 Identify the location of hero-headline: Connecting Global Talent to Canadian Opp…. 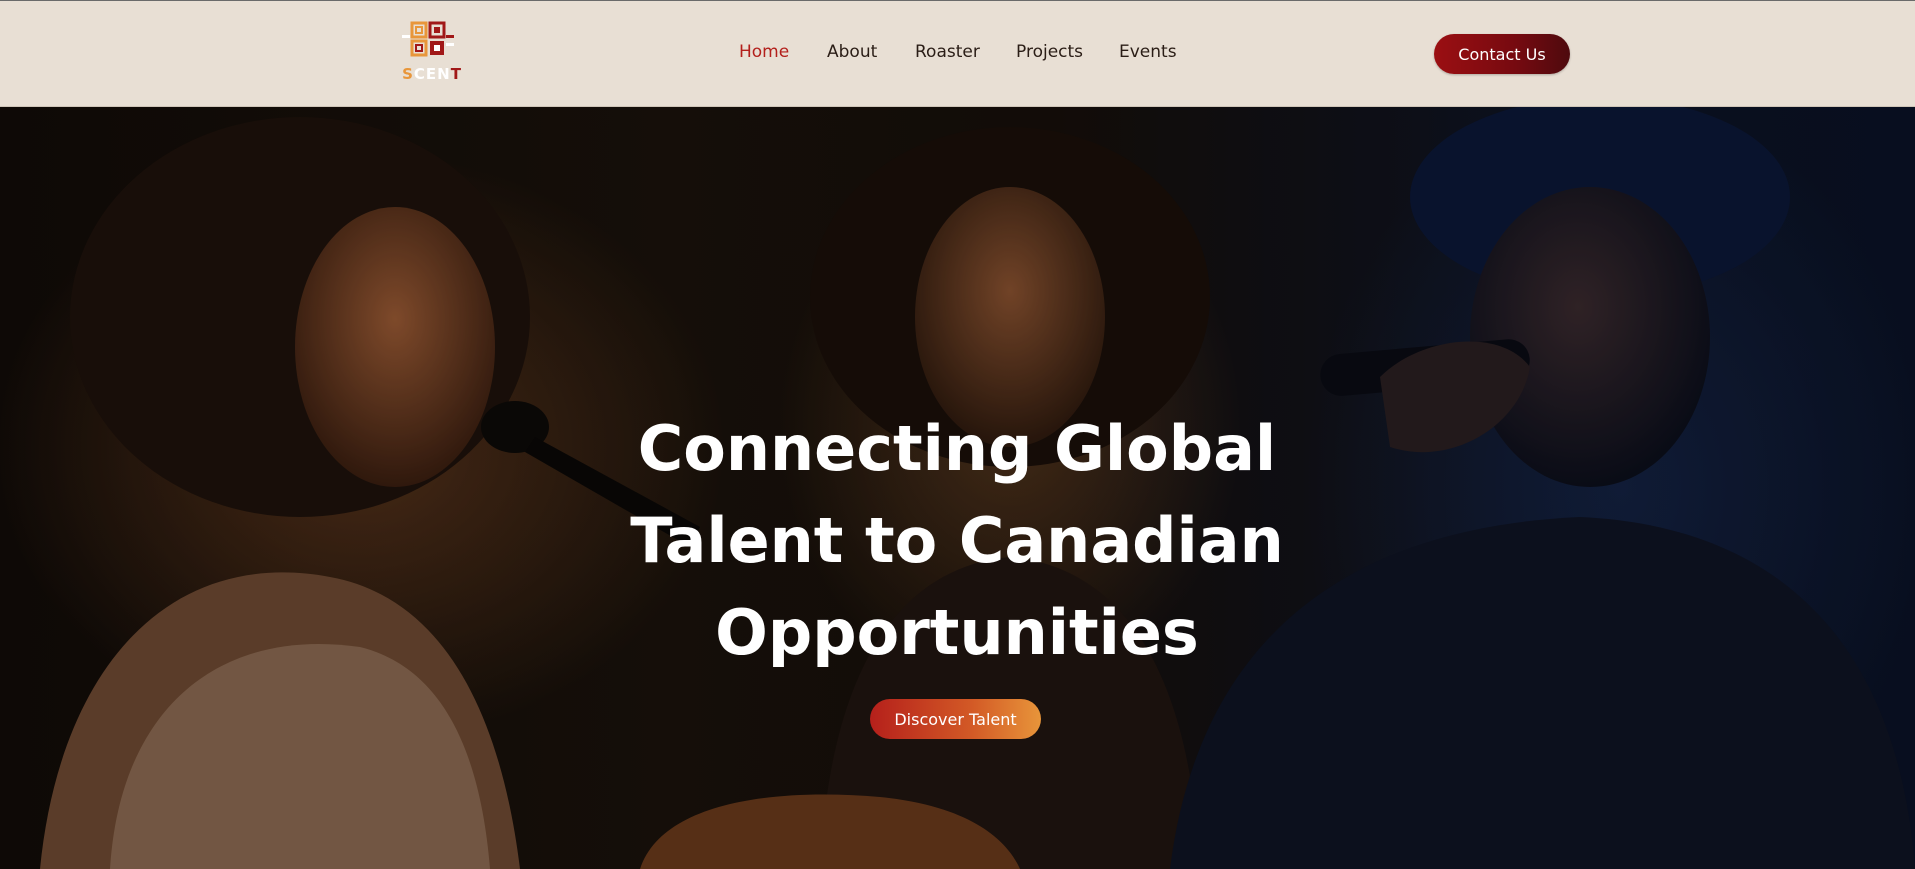
(957, 541).